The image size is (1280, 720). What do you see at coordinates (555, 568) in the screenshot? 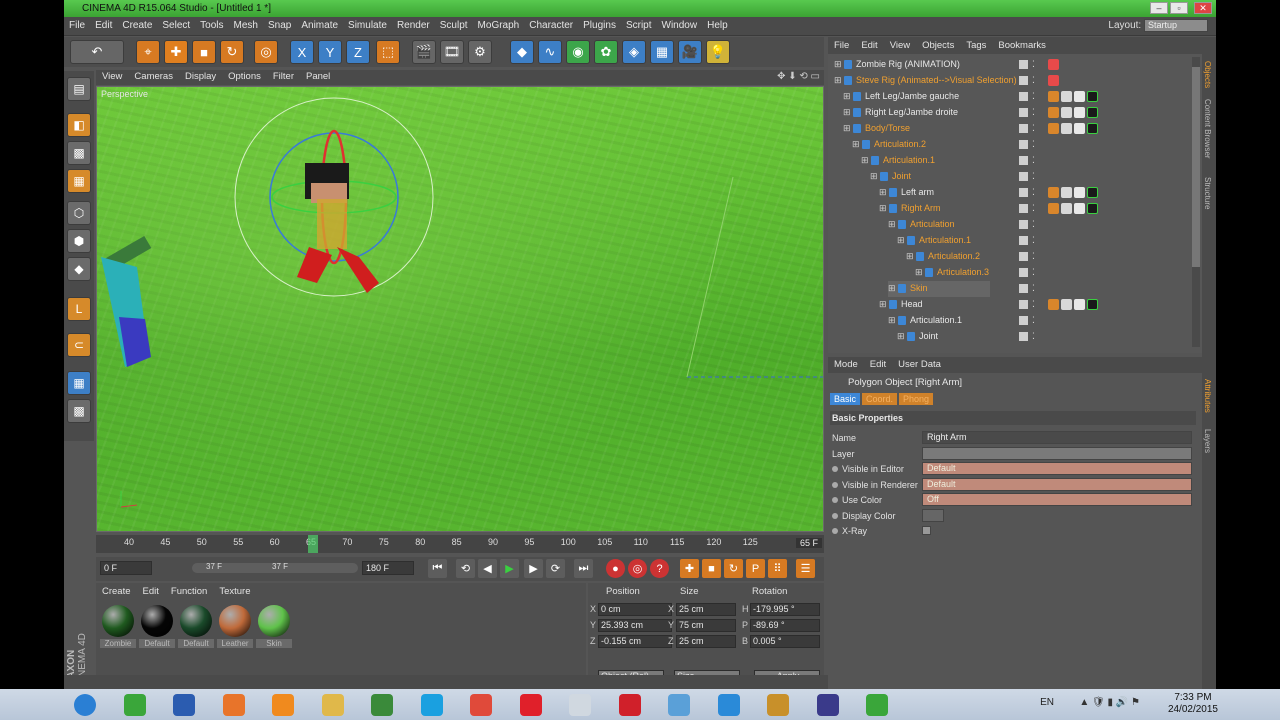
I see `next-key-icon: ⟳` at bounding box center [555, 568].